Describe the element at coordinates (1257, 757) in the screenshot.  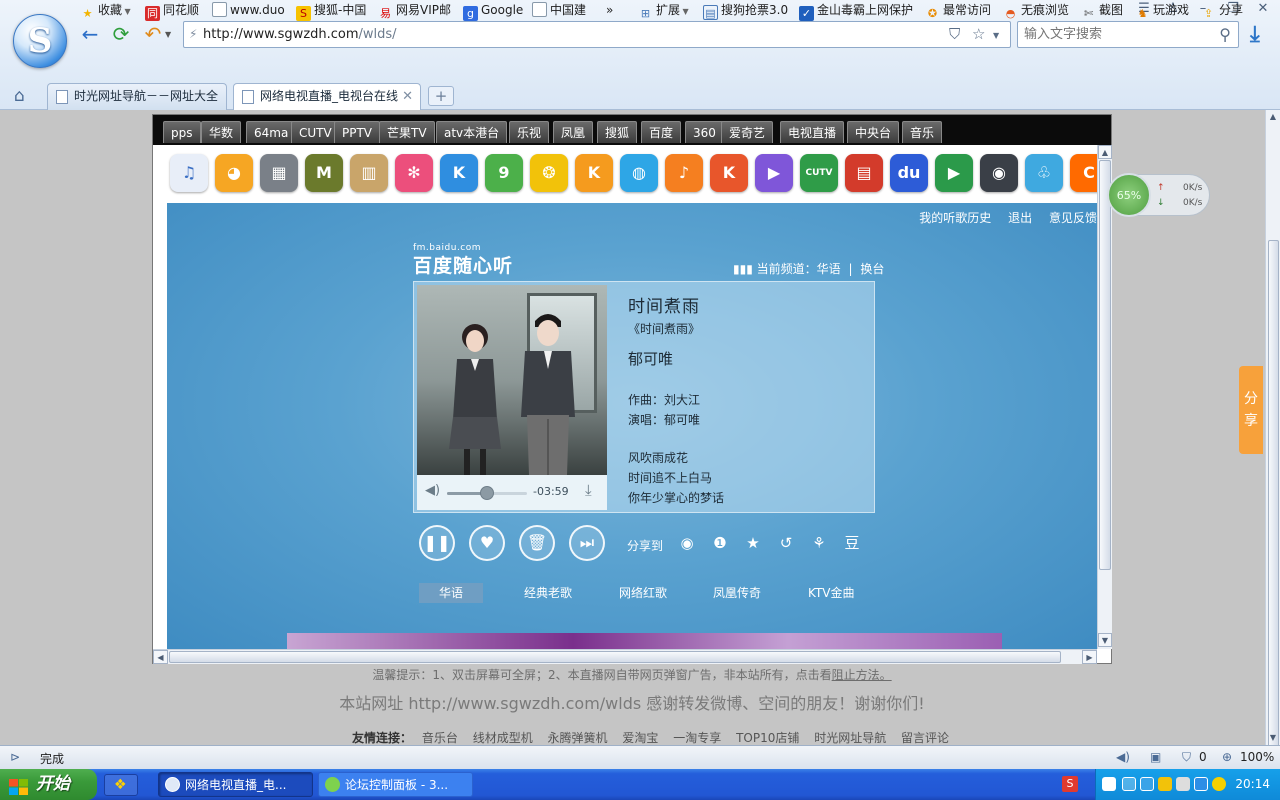
I see `zoom-level: 100%` at that location.